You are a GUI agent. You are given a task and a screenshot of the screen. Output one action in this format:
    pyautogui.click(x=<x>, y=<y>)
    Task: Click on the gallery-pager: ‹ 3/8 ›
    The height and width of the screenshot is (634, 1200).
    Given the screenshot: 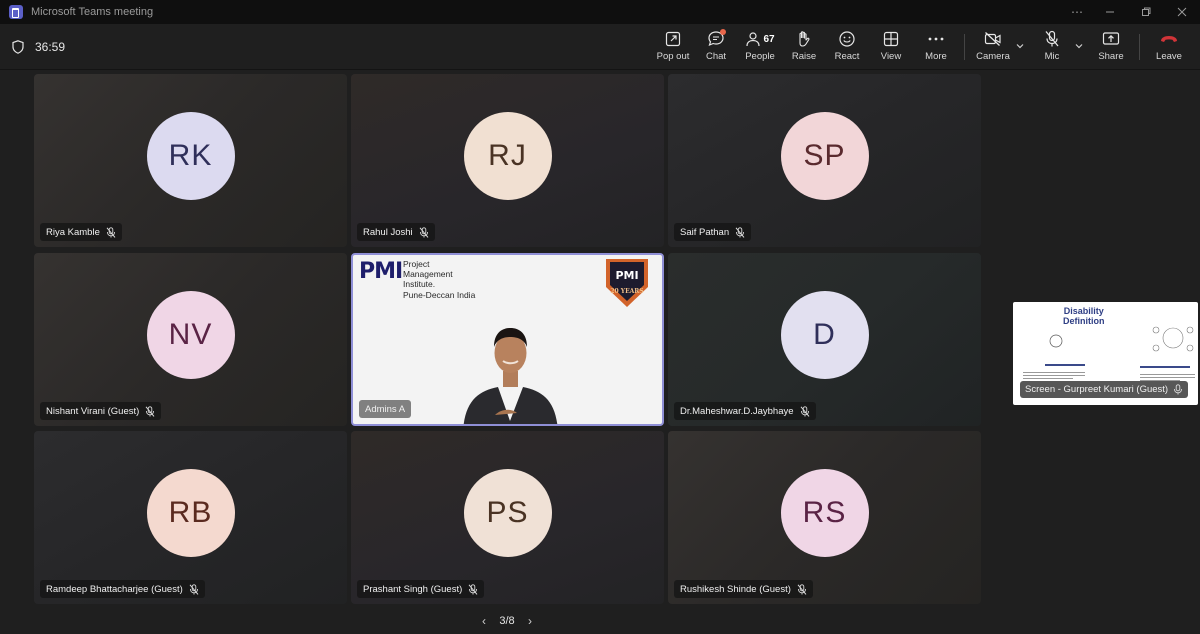 What is the action you would take?
    pyautogui.click(x=507, y=621)
    